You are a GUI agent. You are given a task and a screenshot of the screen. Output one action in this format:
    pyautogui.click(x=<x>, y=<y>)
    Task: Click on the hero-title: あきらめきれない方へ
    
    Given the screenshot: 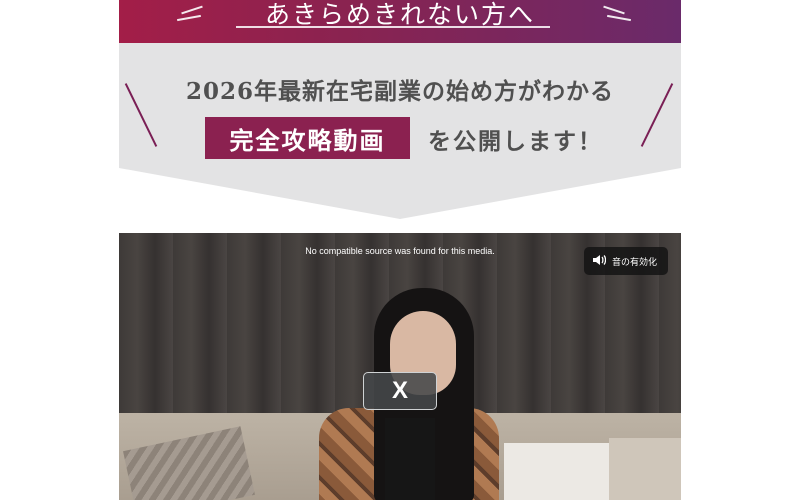 What is the action you would take?
    pyautogui.click(x=399, y=14)
    